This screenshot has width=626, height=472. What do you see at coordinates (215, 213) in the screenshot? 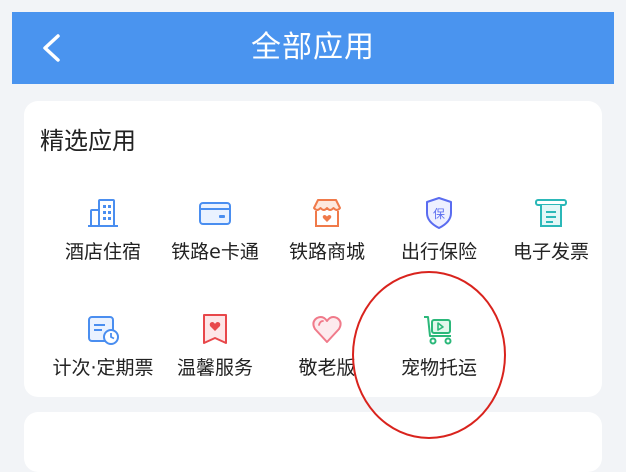
I see `card-icon` at bounding box center [215, 213].